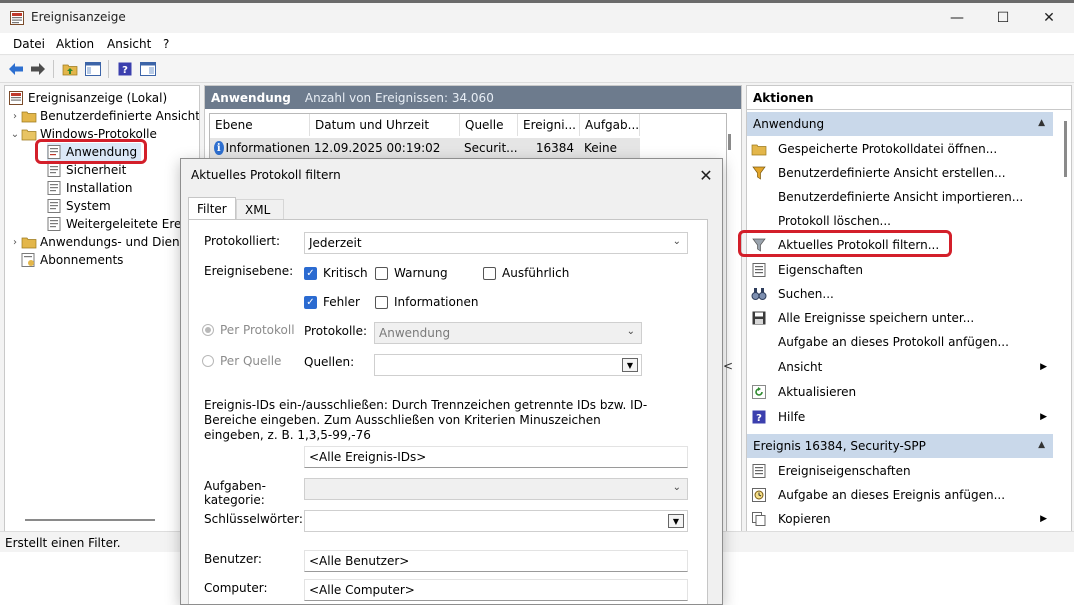  I want to click on tree-item-subscriptions: Abonnements, so click(72, 260).